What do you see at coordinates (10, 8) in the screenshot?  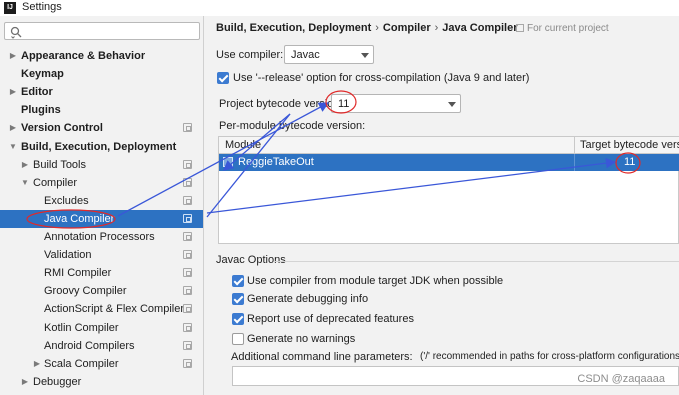 I see `intellij-logo-icon: IJ` at bounding box center [10, 8].